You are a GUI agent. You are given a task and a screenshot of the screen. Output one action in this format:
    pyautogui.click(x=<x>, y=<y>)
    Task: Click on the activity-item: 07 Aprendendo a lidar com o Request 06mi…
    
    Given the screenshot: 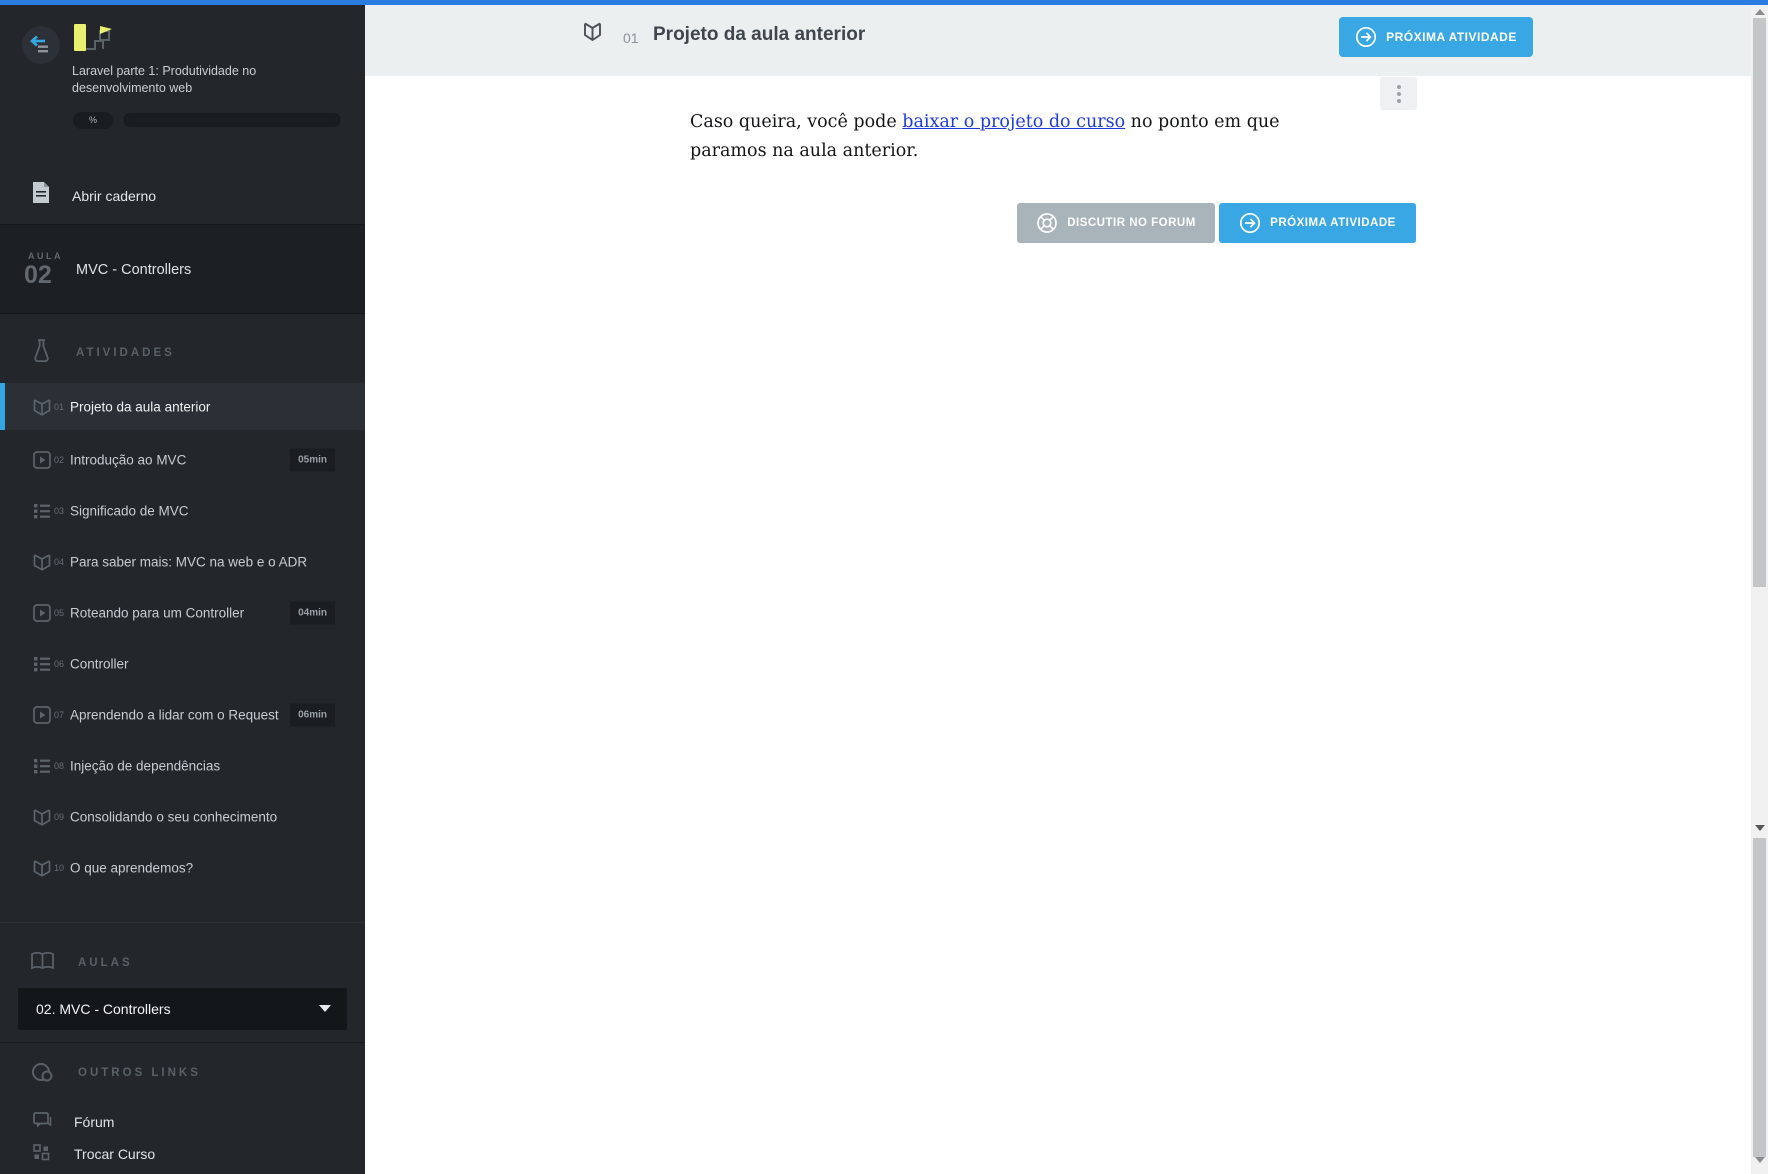 What is the action you would take?
    pyautogui.click(x=182, y=714)
    